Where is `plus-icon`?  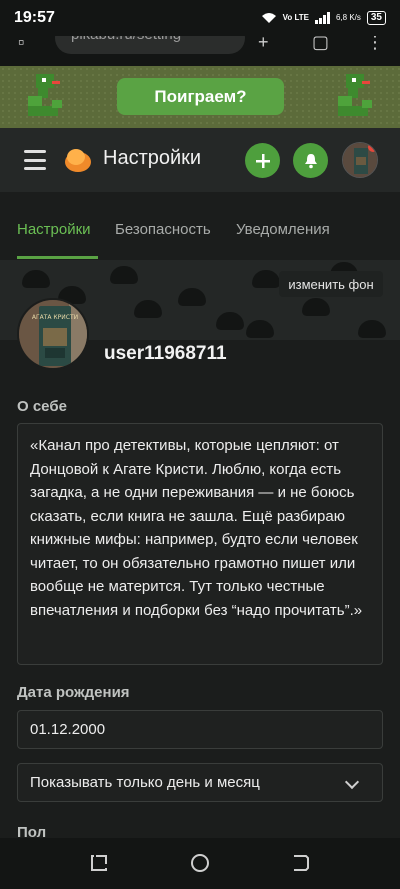
plus-icon is located at coordinates (262, 160).